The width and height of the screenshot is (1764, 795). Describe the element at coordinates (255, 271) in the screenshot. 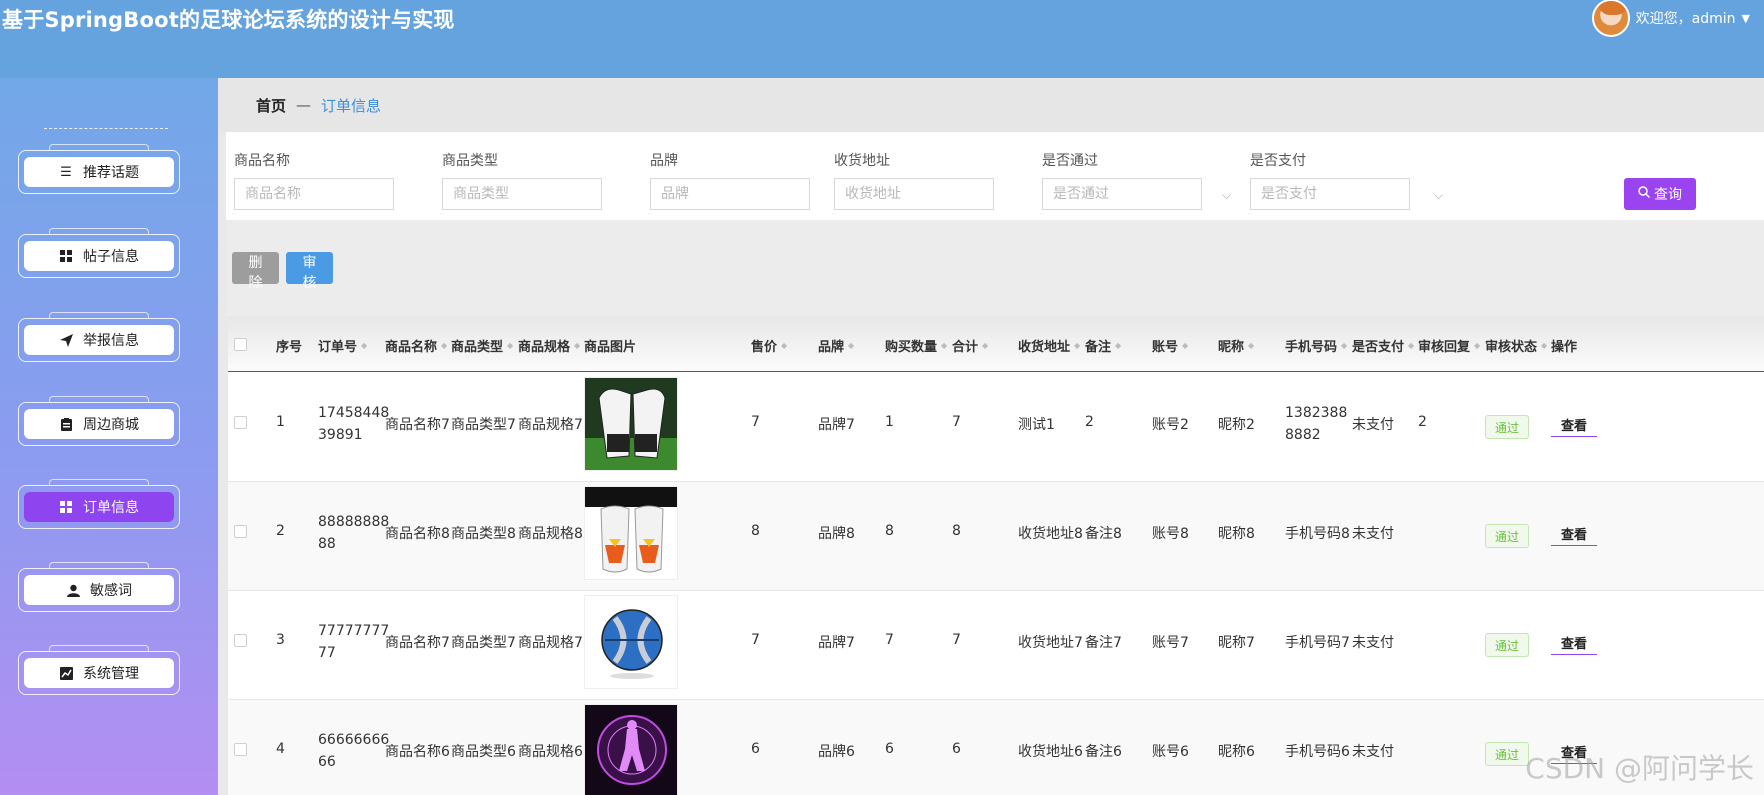

I see `delete-button: 删除` at that location.